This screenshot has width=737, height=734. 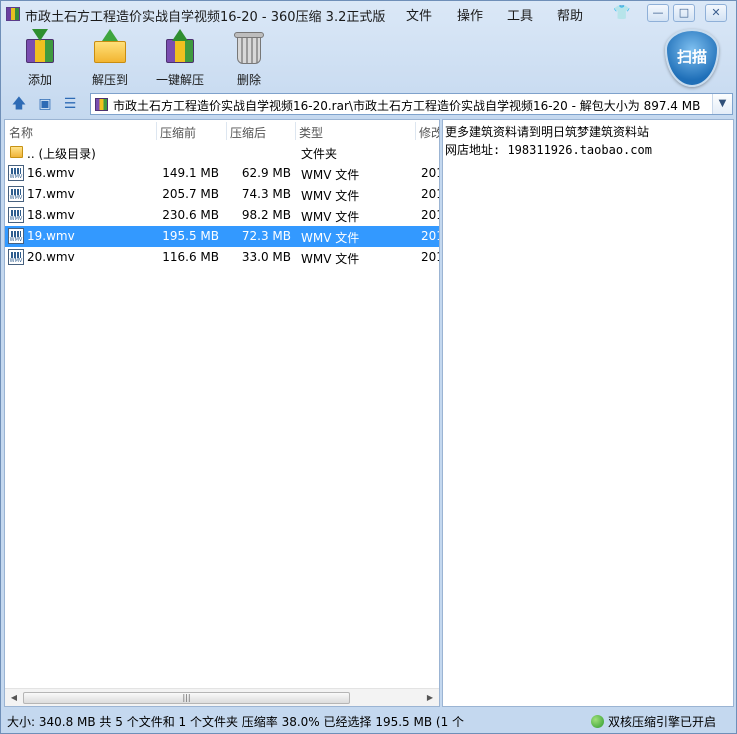 I want to click on thumbnail-view-icon: ▣, so click(x=45, y=104).